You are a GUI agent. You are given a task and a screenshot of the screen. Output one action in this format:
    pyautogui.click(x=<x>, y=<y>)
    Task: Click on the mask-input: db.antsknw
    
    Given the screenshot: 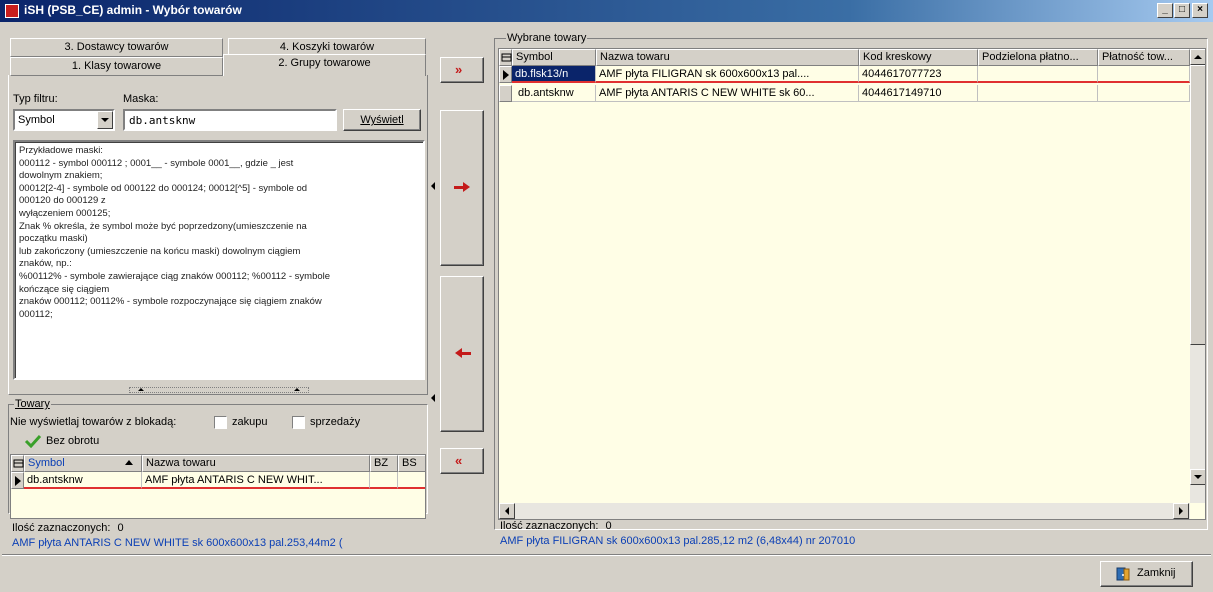 What is the action you would take?
    pyautogui.click(x=230, y=120)
    